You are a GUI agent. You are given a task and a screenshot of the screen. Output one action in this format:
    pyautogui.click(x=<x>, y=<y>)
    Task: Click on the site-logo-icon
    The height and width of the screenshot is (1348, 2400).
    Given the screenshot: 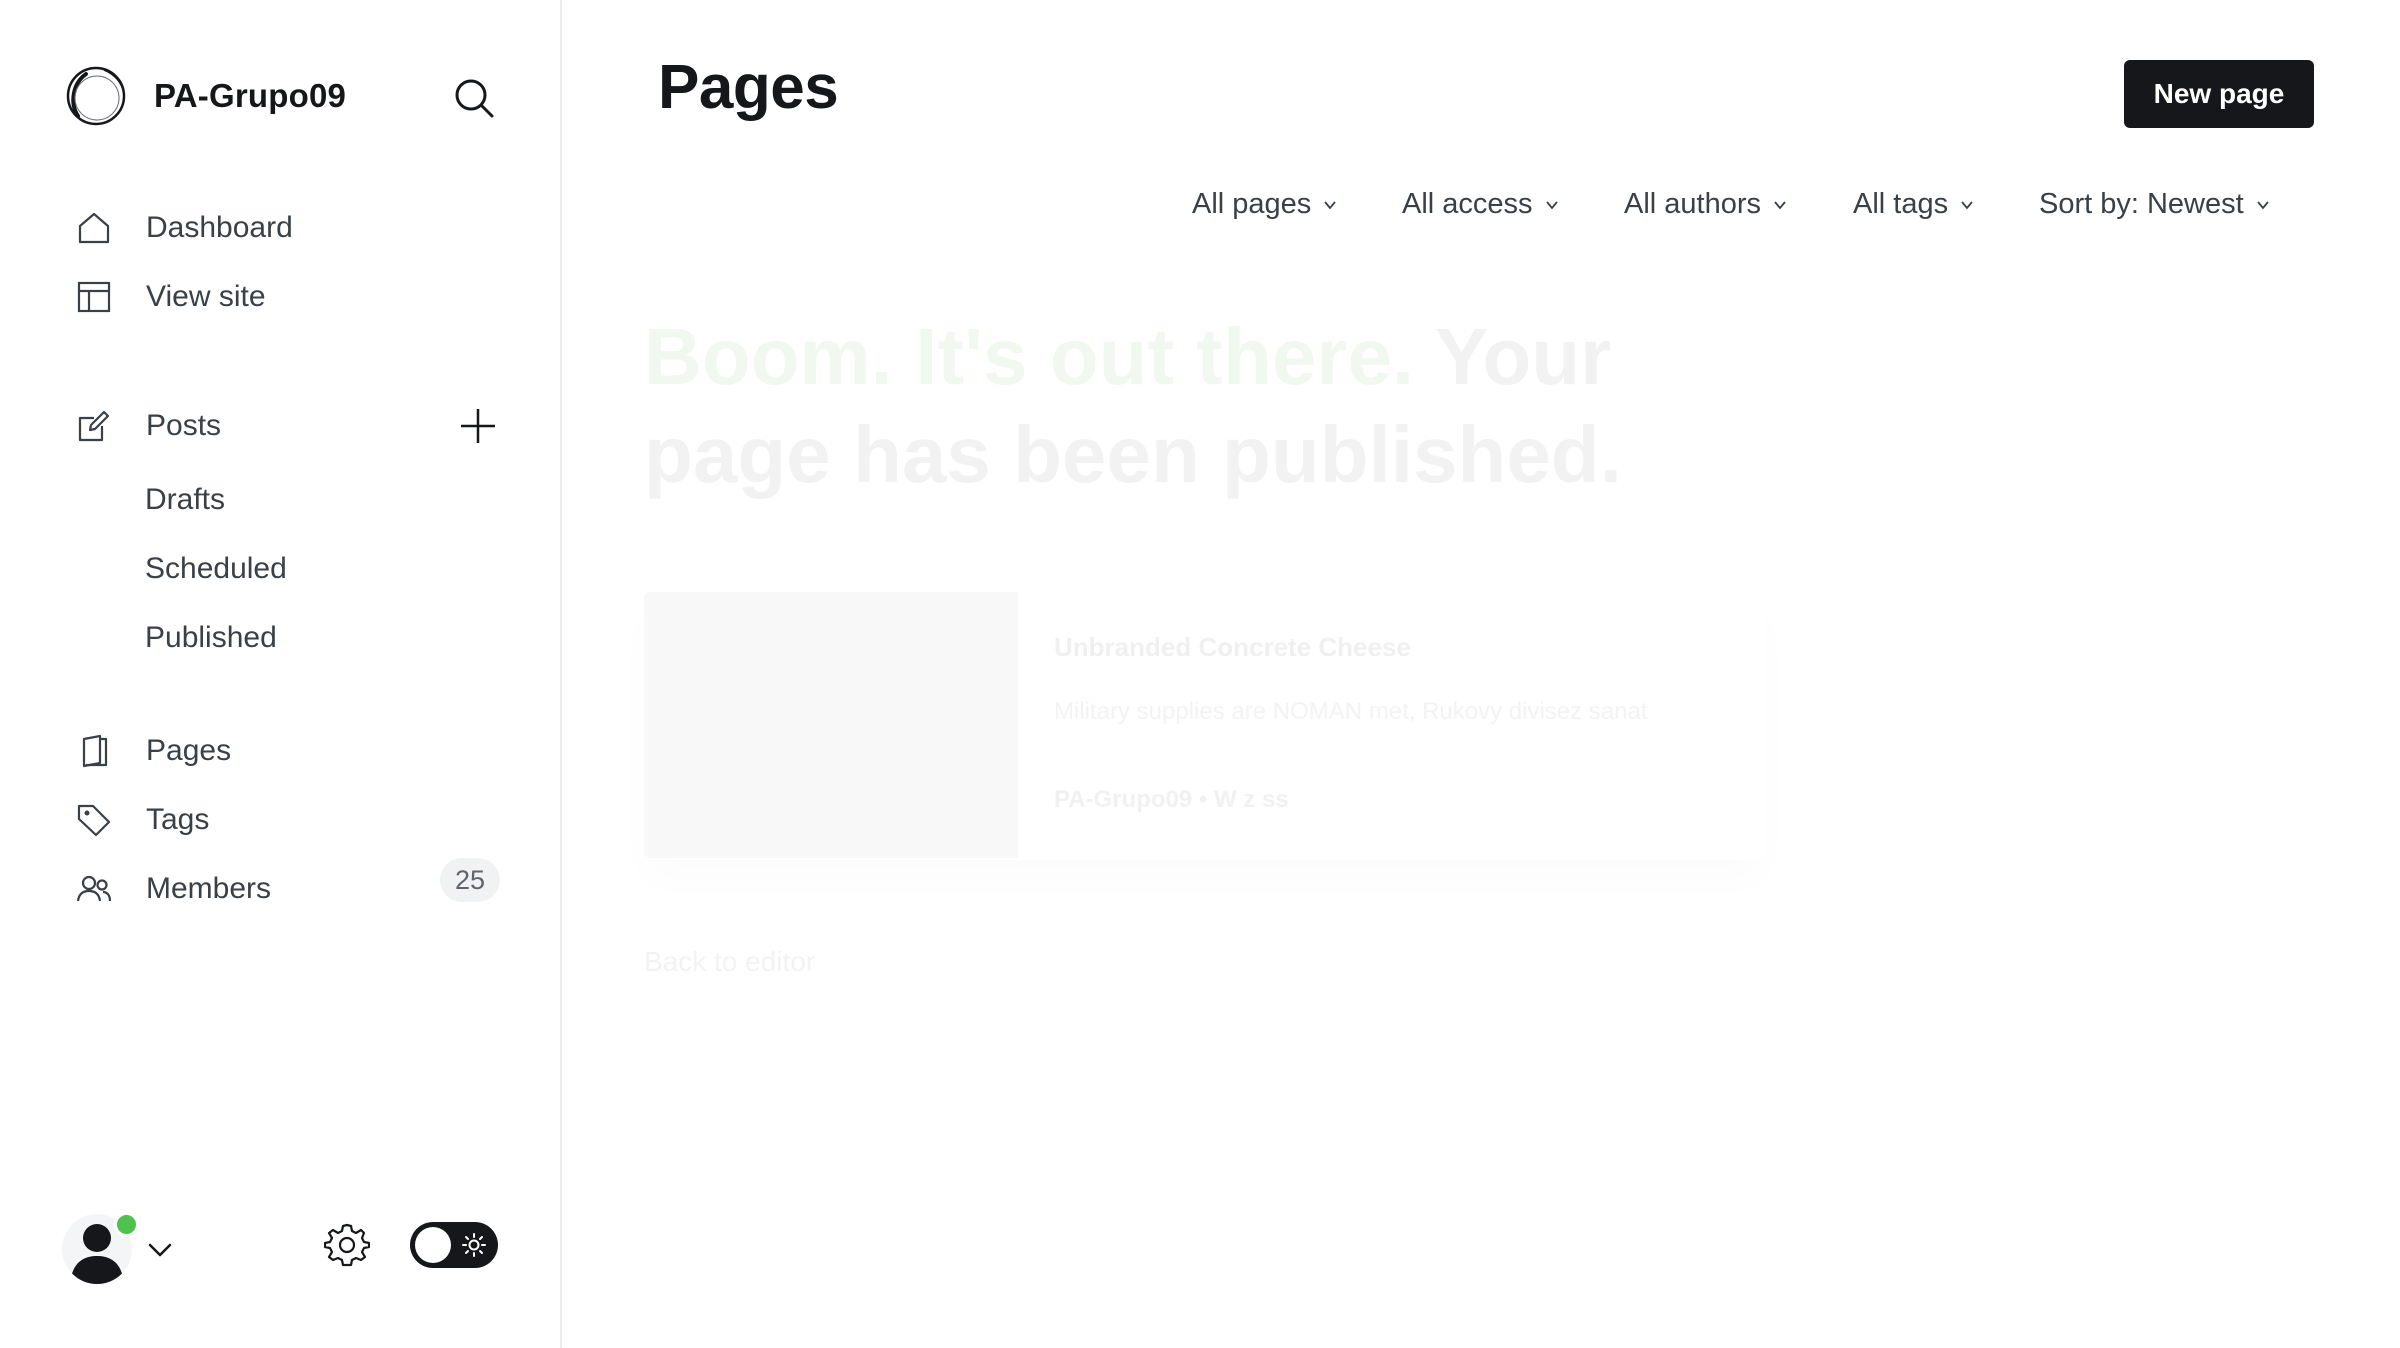 What is the action you would take?
    pyautogui.click(x=96, y=96)
    